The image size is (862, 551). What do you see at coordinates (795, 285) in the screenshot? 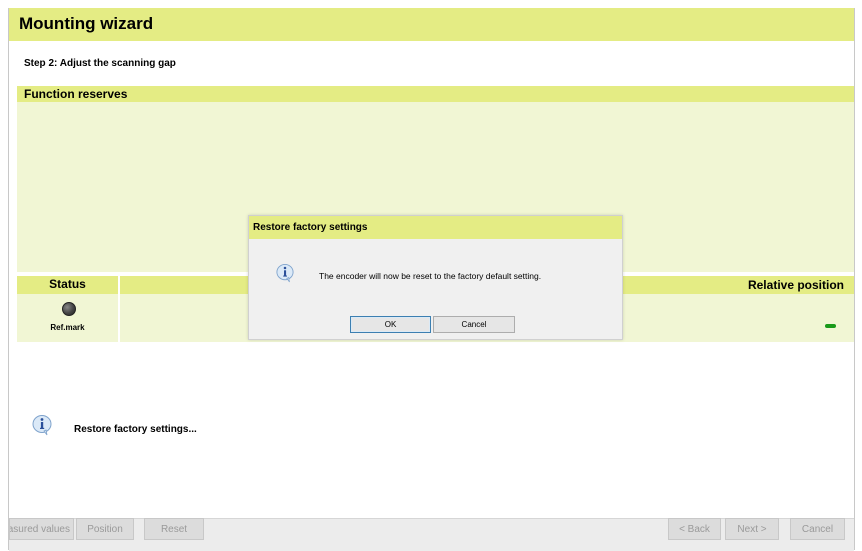
I see `relative-position-label: Relative position` at bounding box center [795, 285].